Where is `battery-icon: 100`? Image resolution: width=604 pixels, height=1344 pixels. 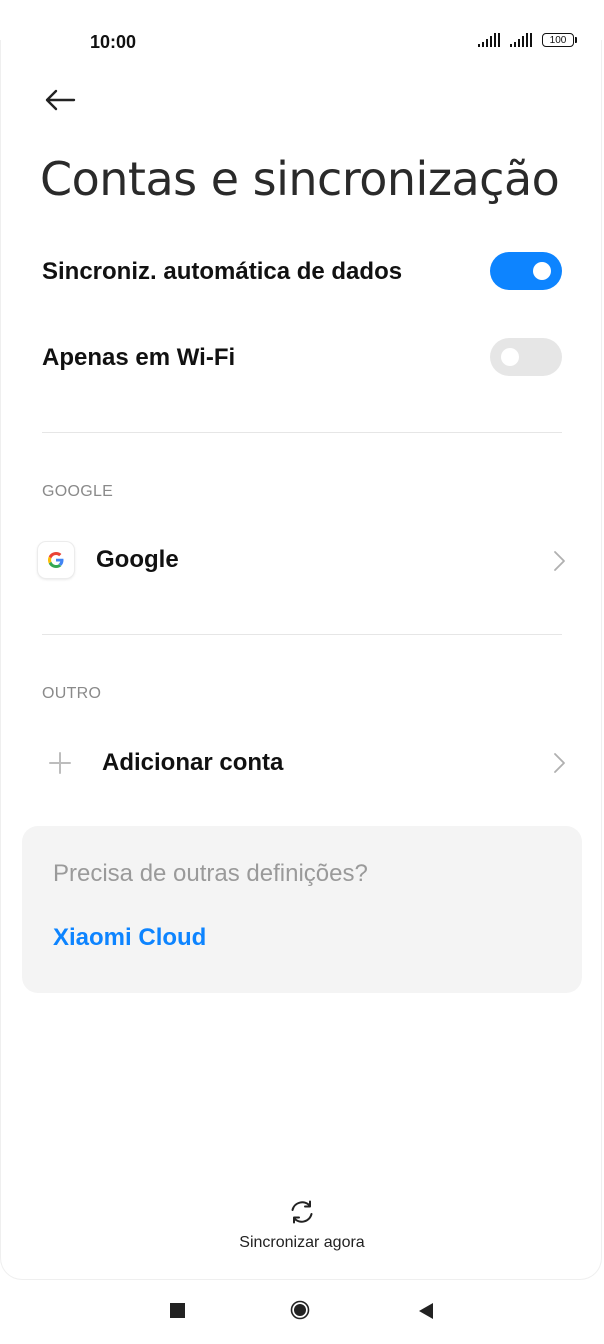 battery-icon: 100 is located at coordinates (559, 40).